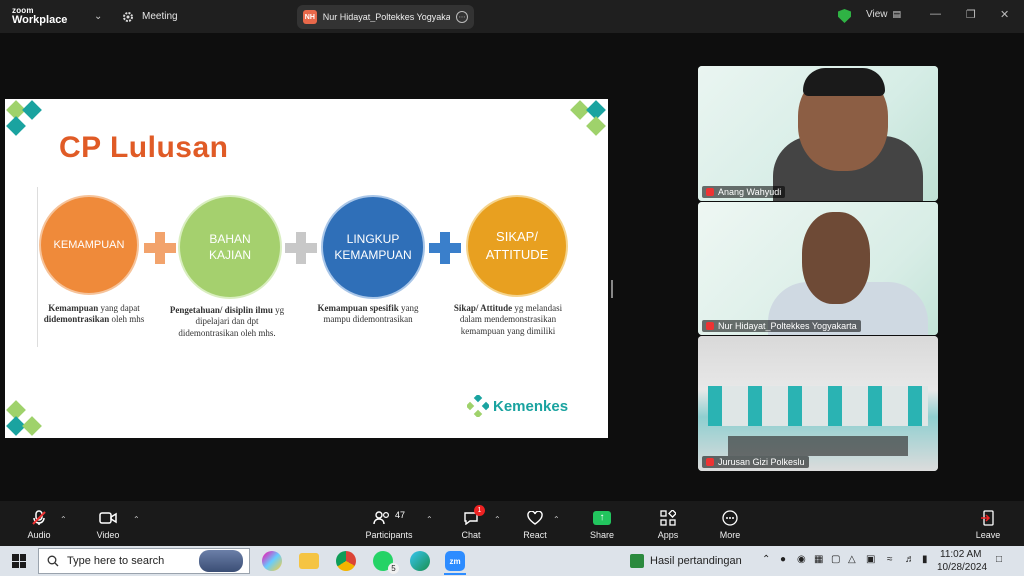 The width and height of the screenshot is (1024, 576). What do you see at coordinates (144, 147) in the screenshot?
I see `slide-title: CP Lulusan` at bounding box center [144, 147].